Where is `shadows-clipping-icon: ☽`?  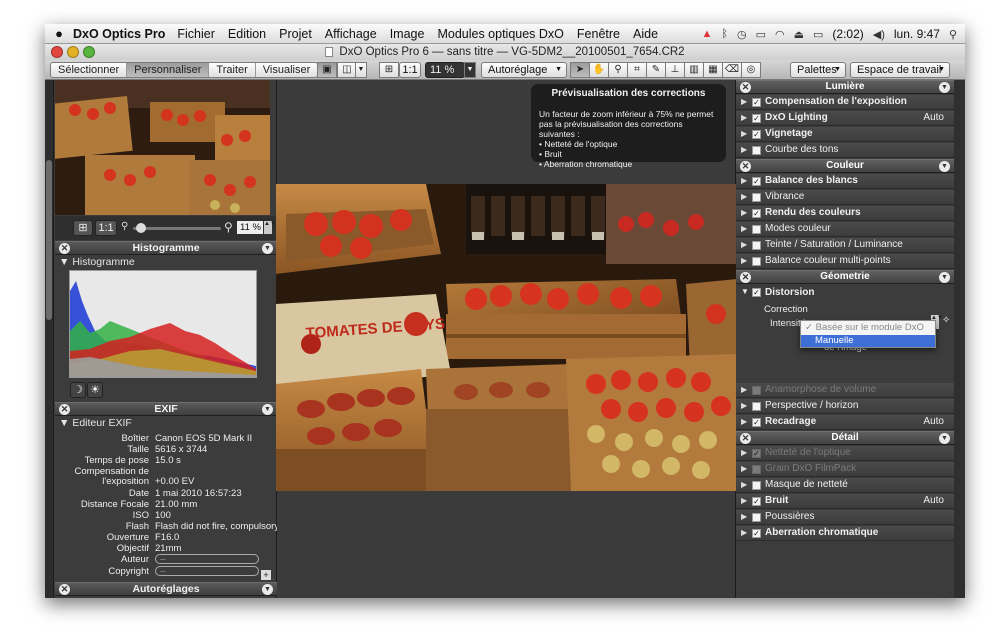 shadows-clipping-icon: ☽ is located at coordinates (78, 390).